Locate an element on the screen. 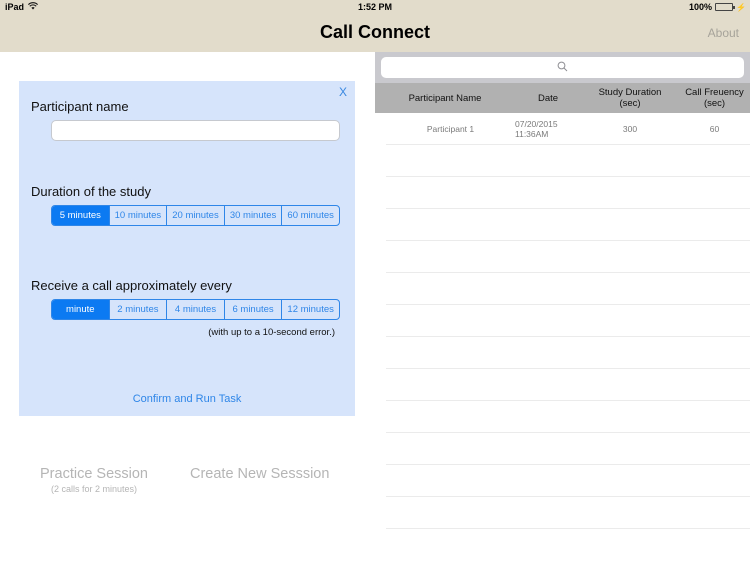 The image size is (750, 563). column-header-date: Date is located at coordinates (548, 98).